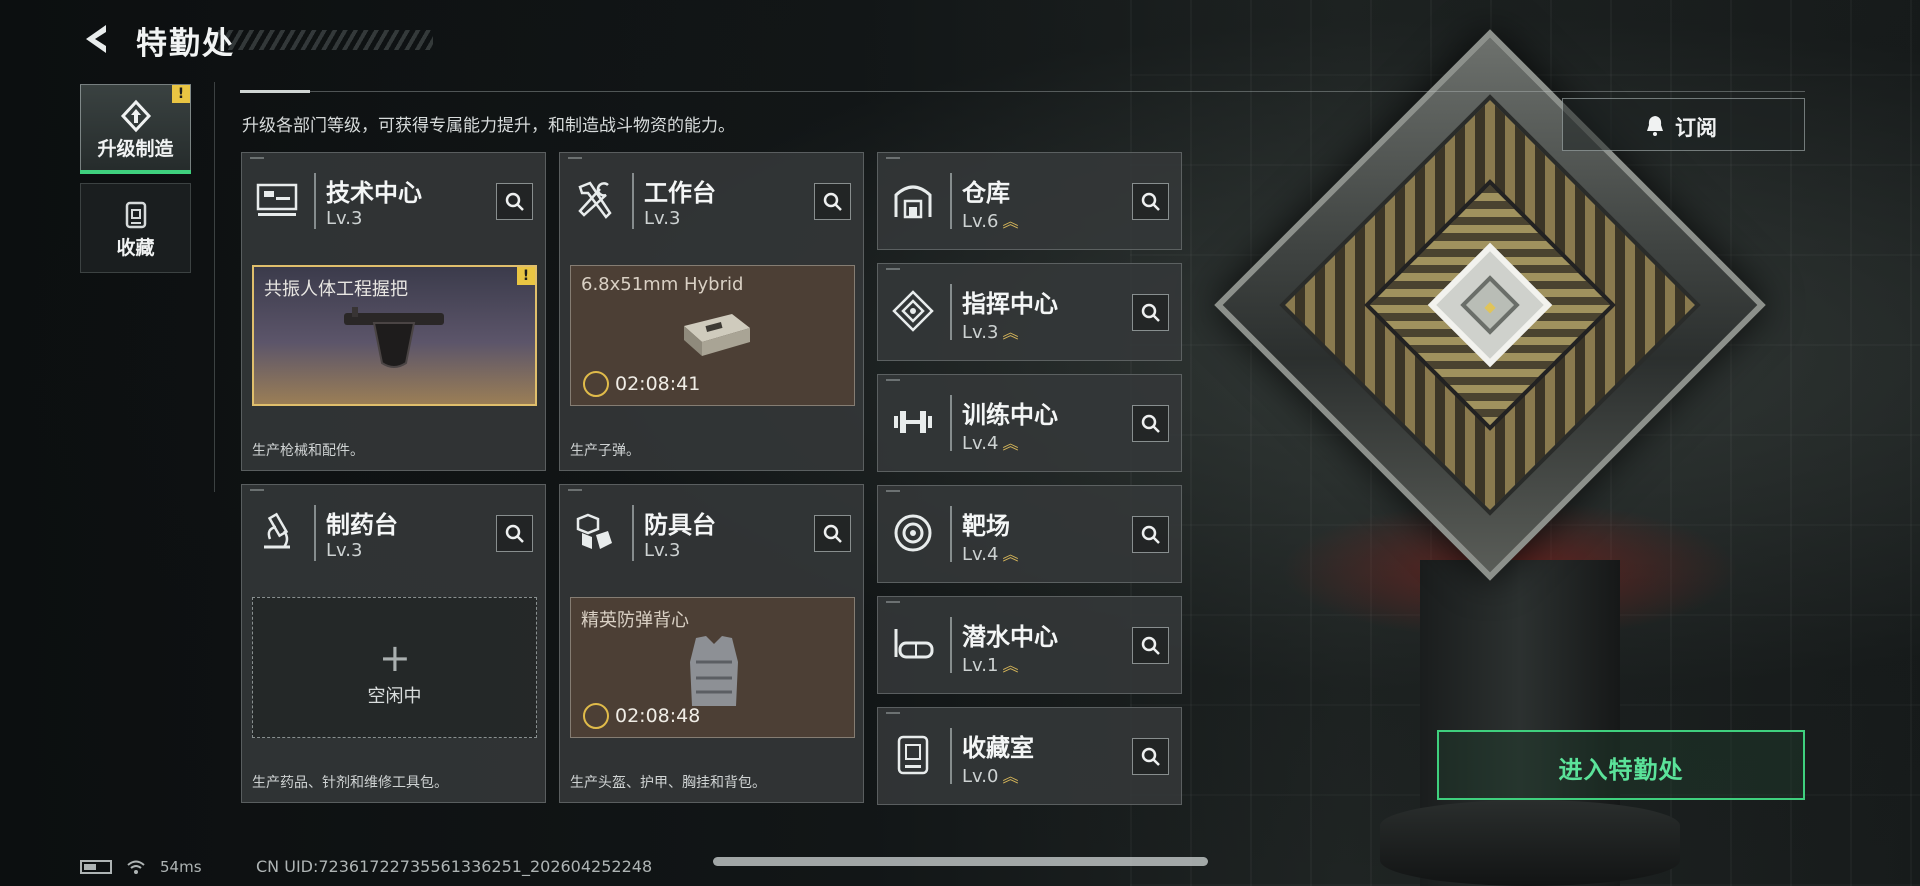 This screenshot has width=1920, height=886. Describe the element at coordinates (717, 335) in the screenshot. I see `ammo-box-image` at that location.